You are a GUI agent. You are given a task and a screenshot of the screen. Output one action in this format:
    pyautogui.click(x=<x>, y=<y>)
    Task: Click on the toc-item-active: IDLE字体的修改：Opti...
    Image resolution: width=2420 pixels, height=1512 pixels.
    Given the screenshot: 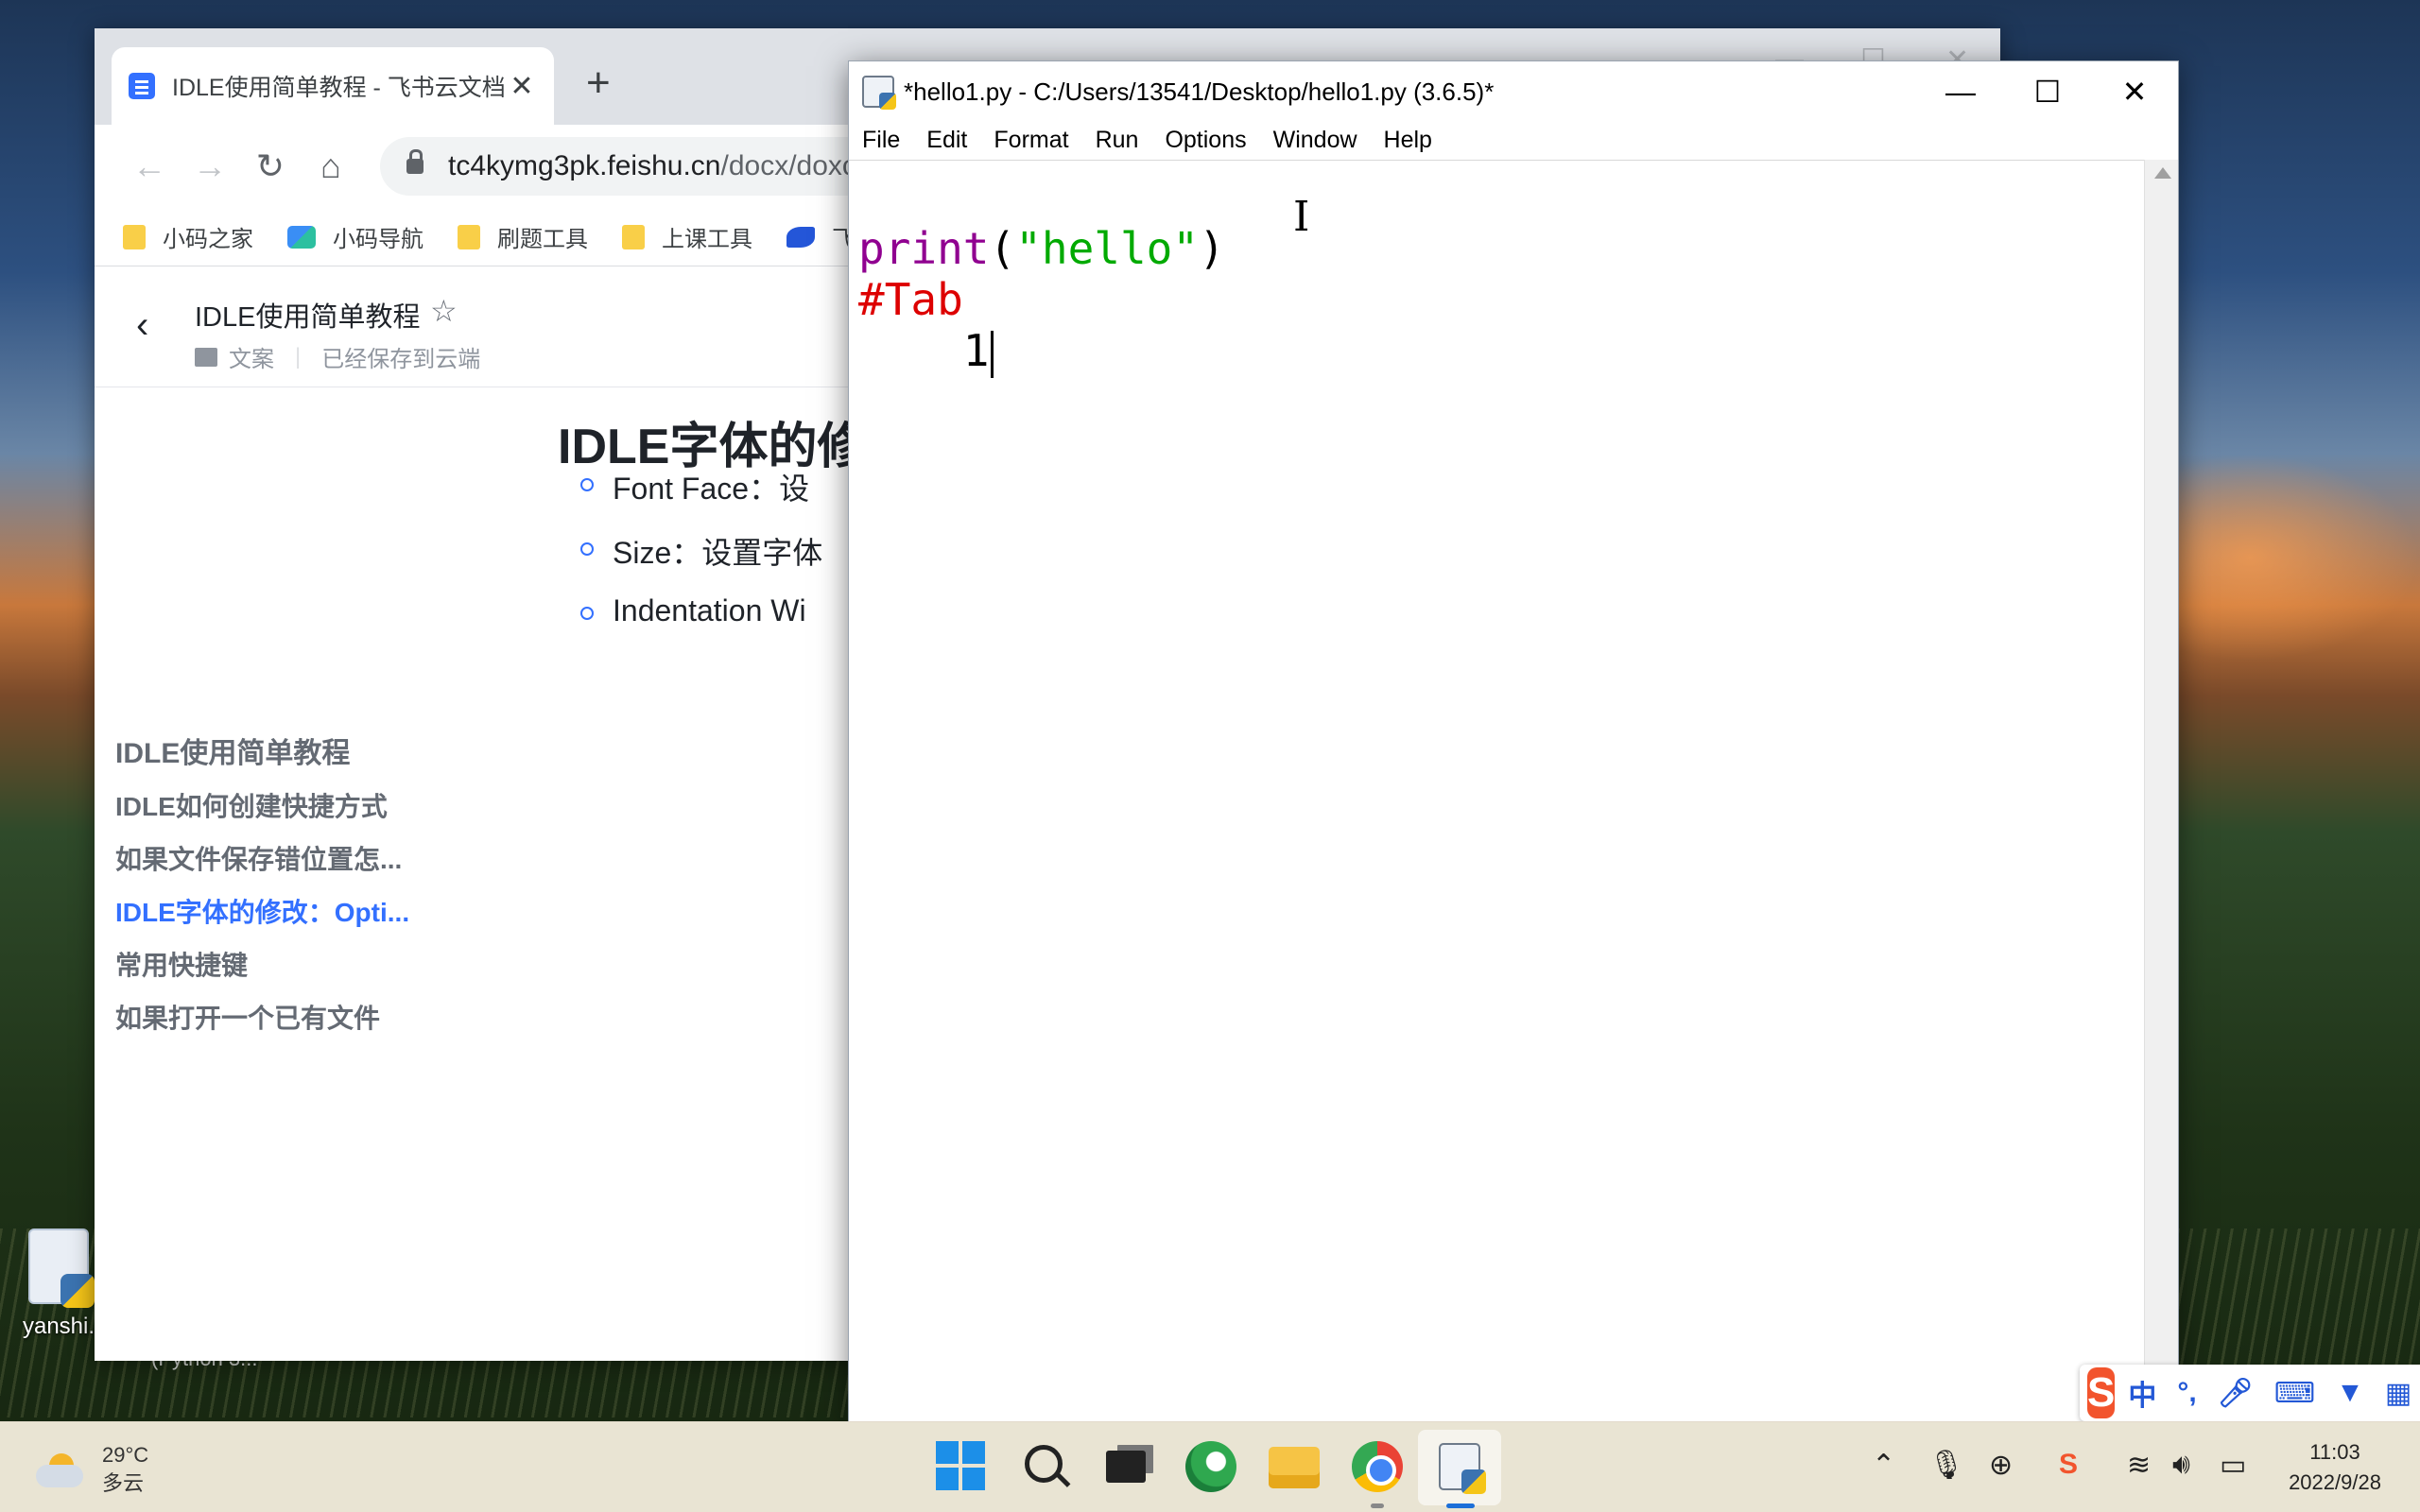 What is the action you would take?
    pyautogui.click(x=262, y=912)
    